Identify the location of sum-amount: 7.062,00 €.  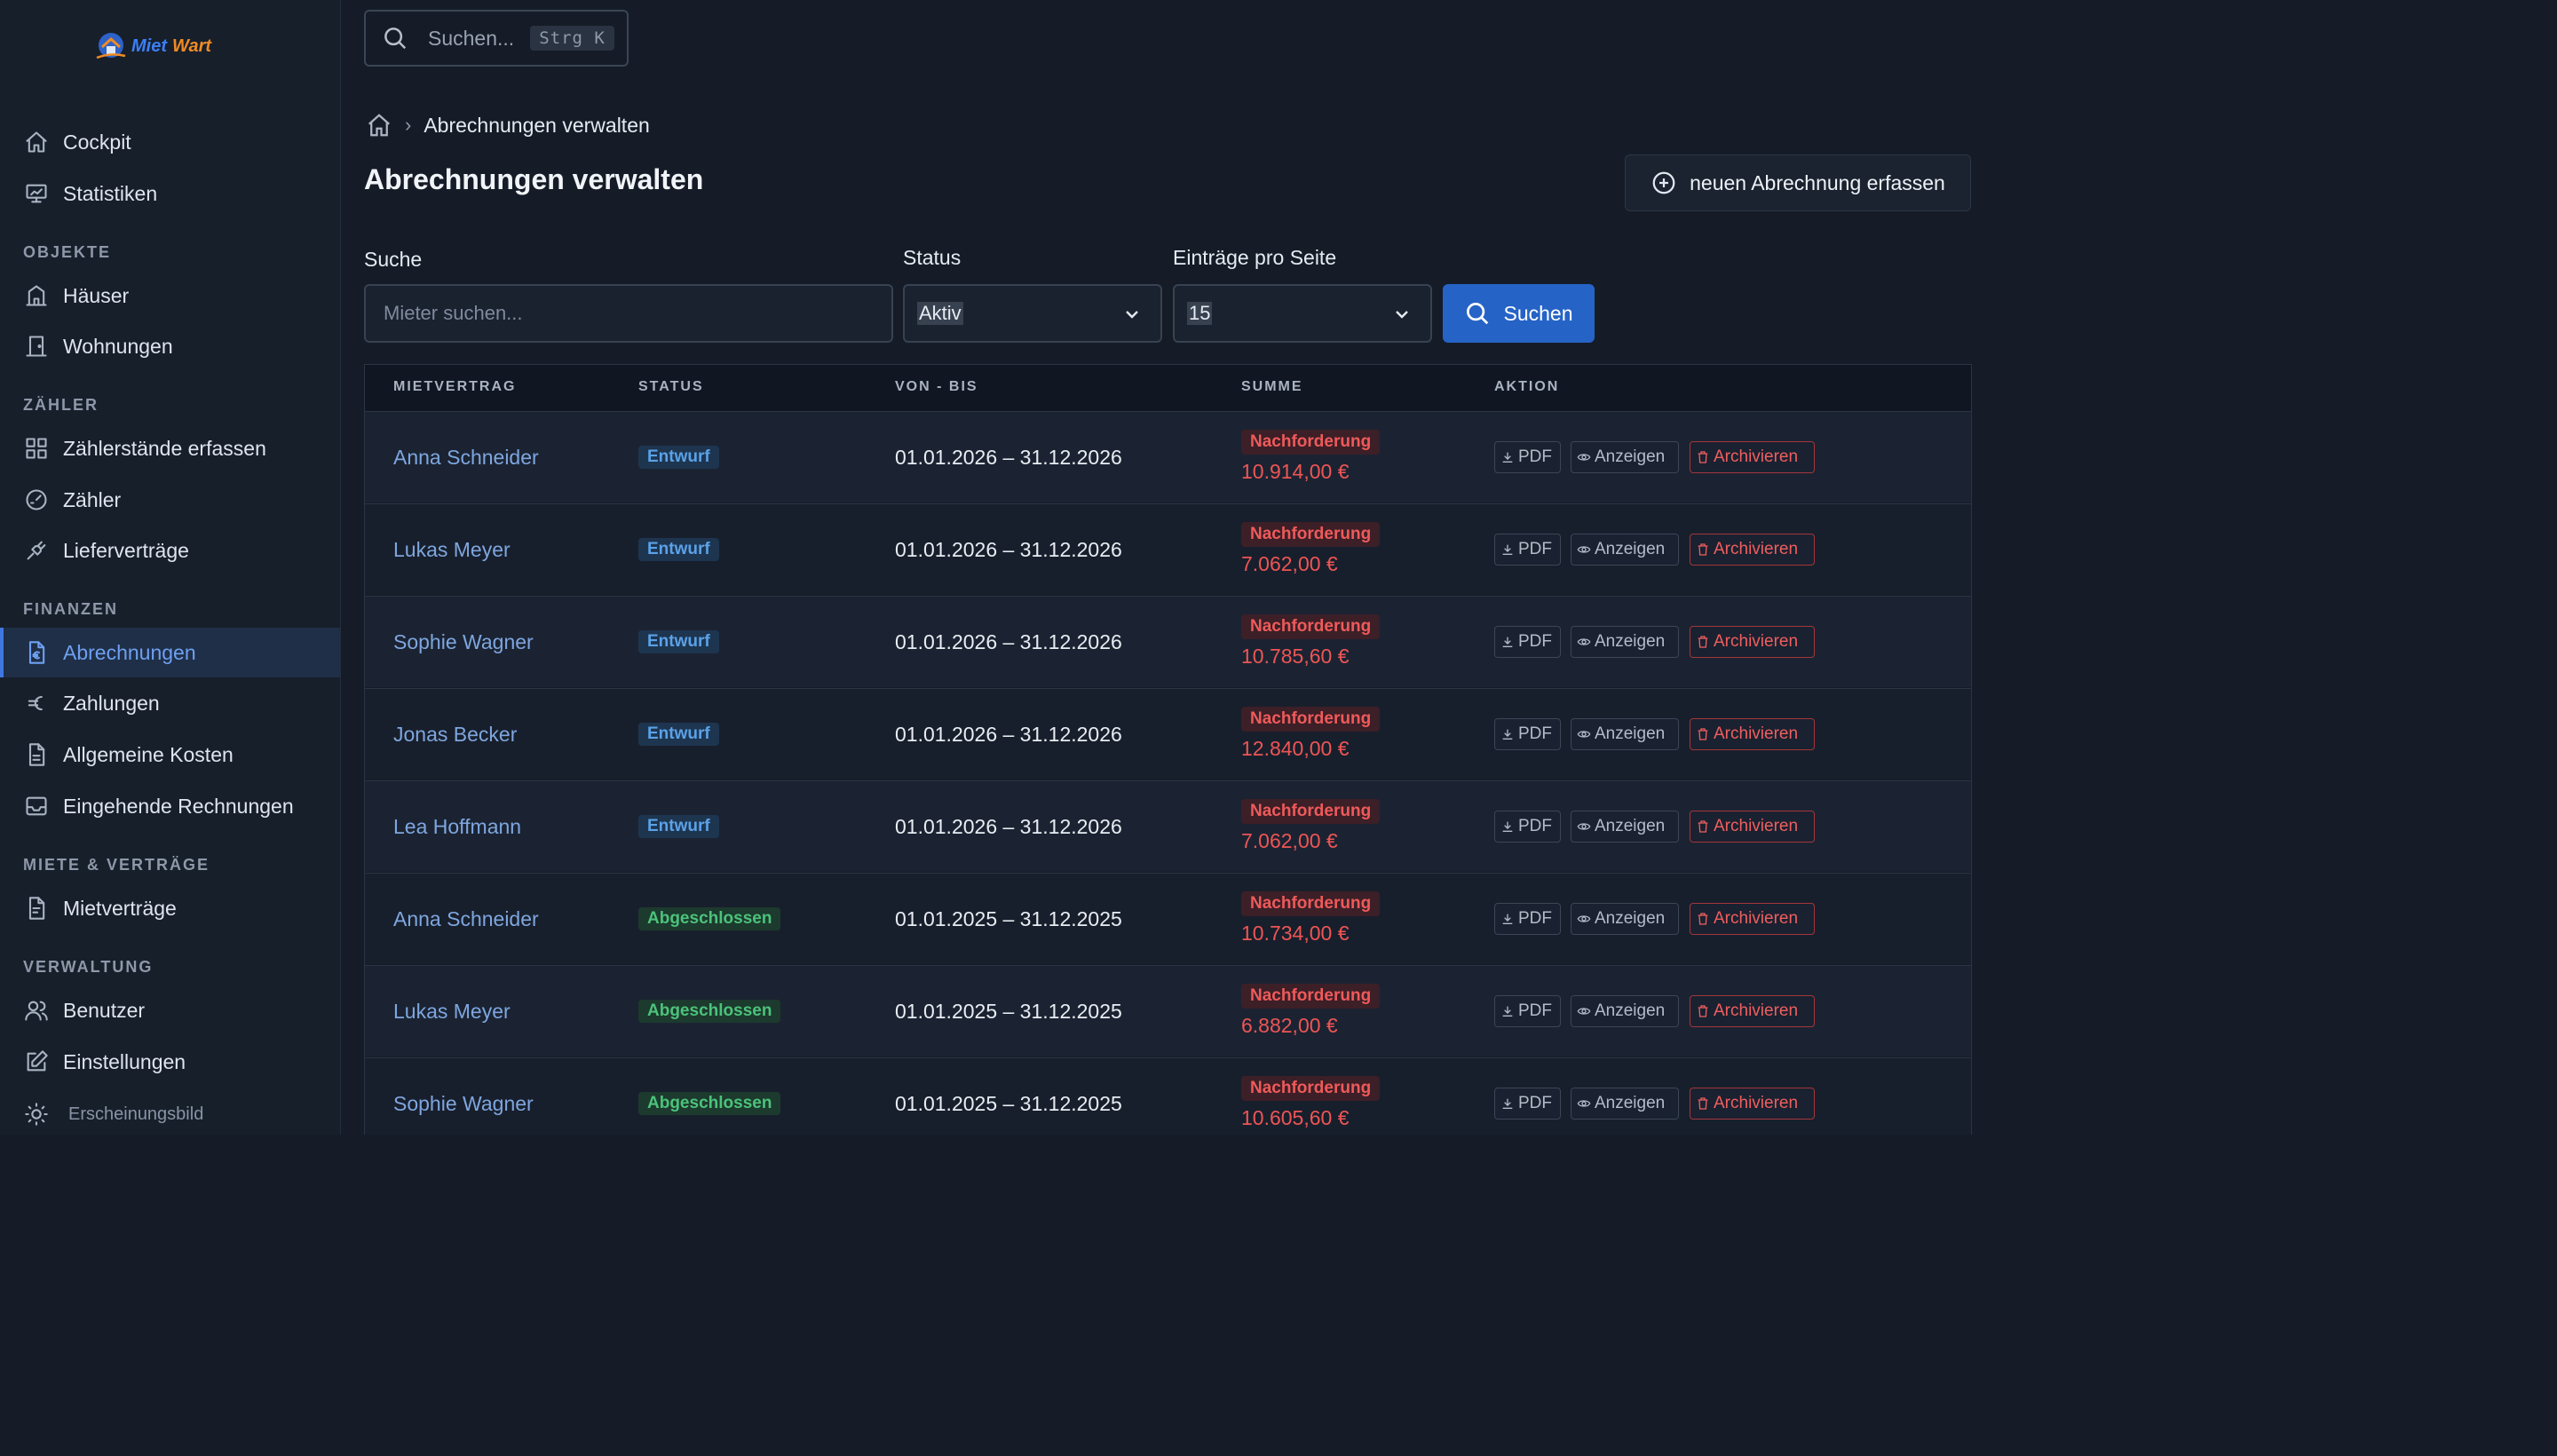
(1289, 563).